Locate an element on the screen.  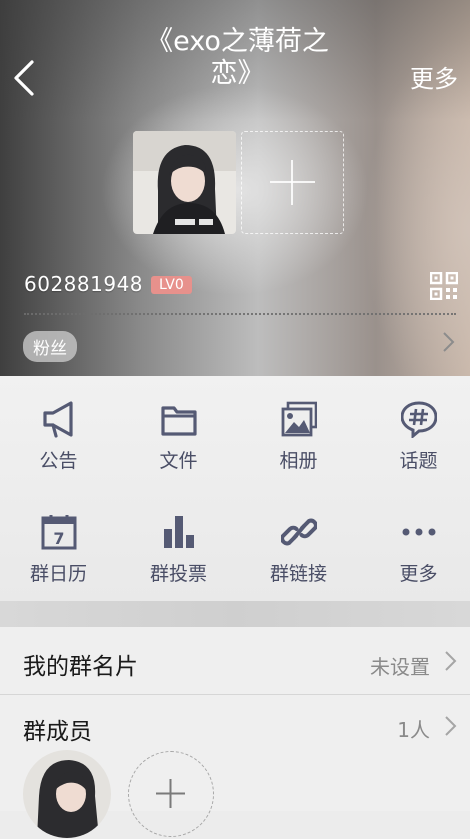
function-files: 文件 is located at coordinates (178, 432).